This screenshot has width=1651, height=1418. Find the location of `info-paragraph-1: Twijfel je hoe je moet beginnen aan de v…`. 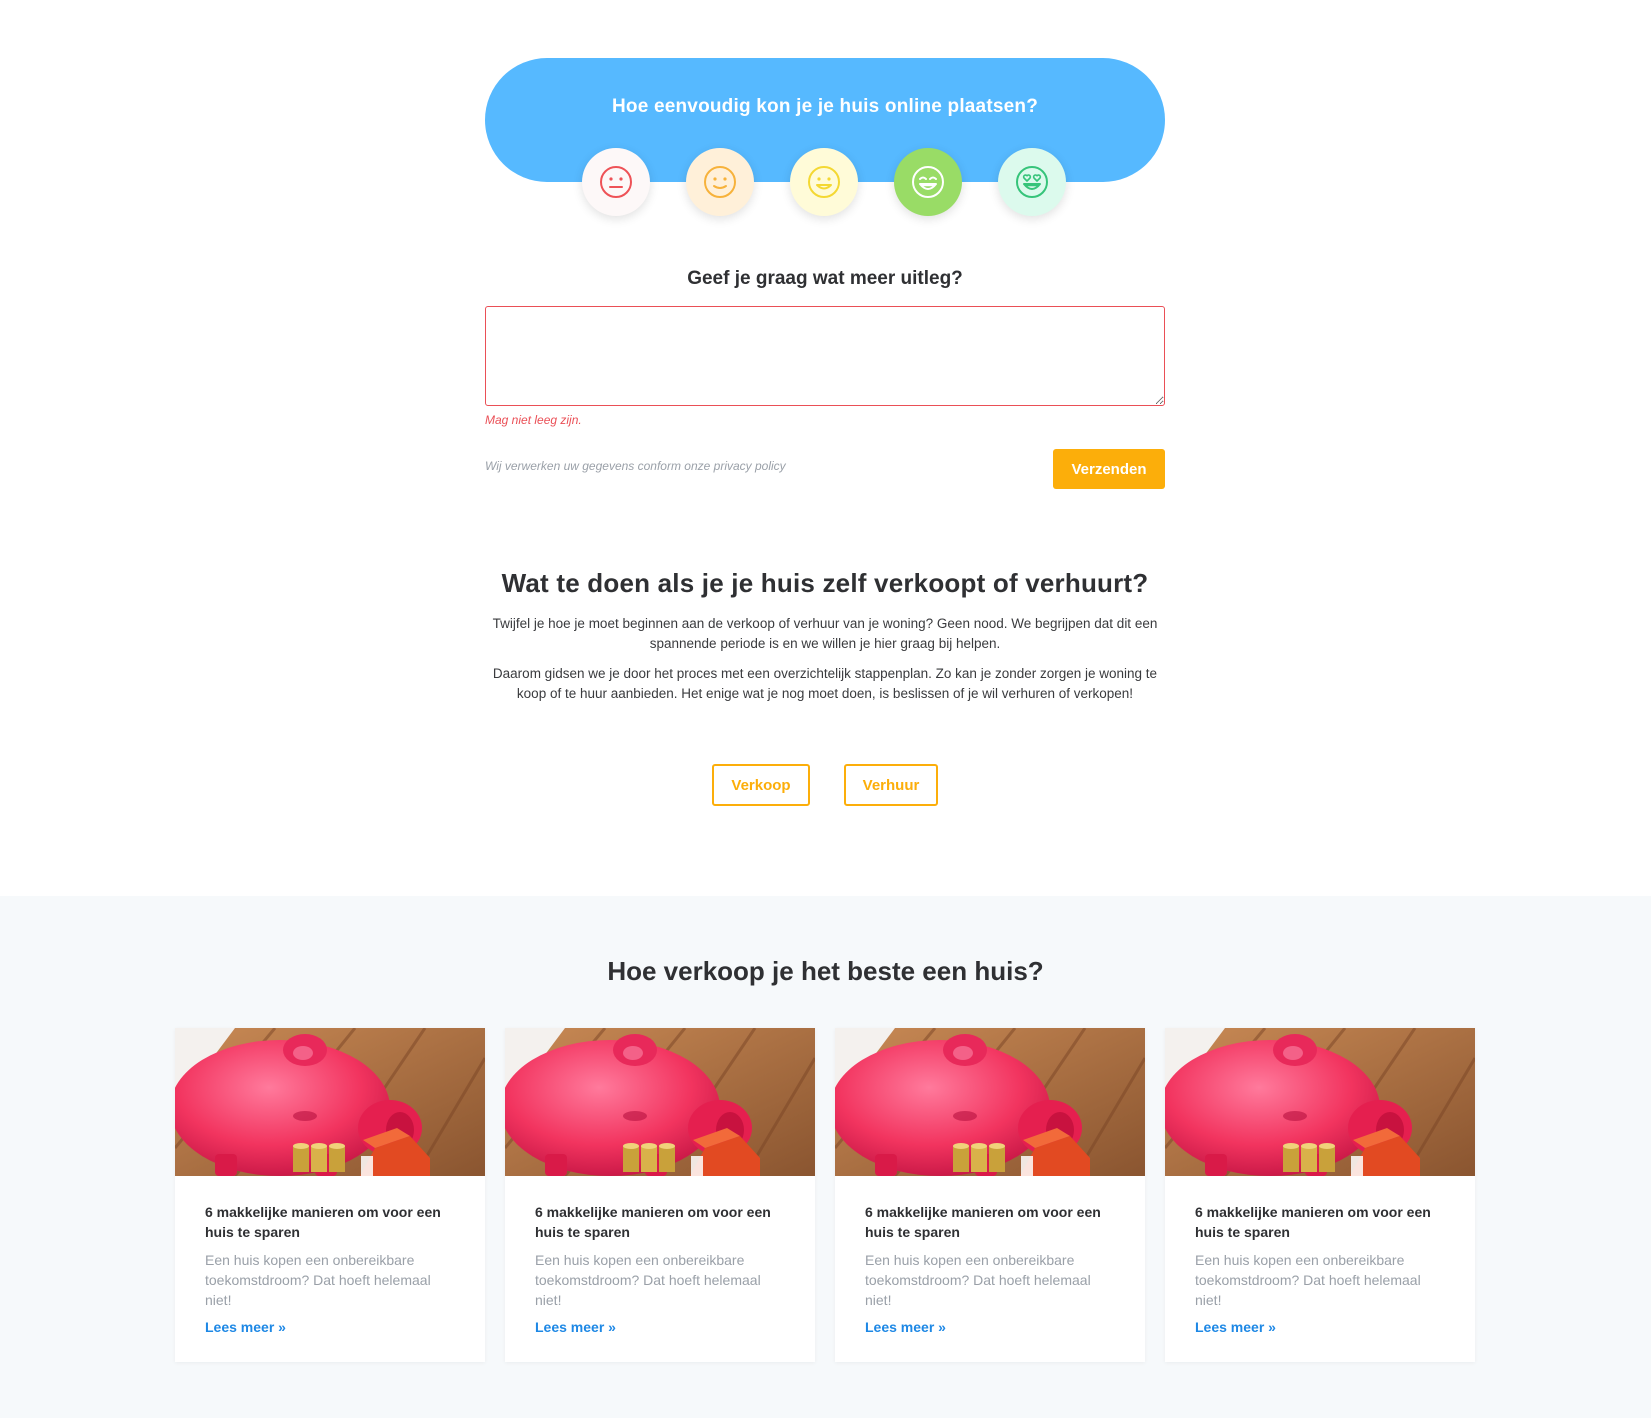

info-paragraph-1: Twijfel je hoe je moet beginnen aan de v… is located at coordinates (825, 633).